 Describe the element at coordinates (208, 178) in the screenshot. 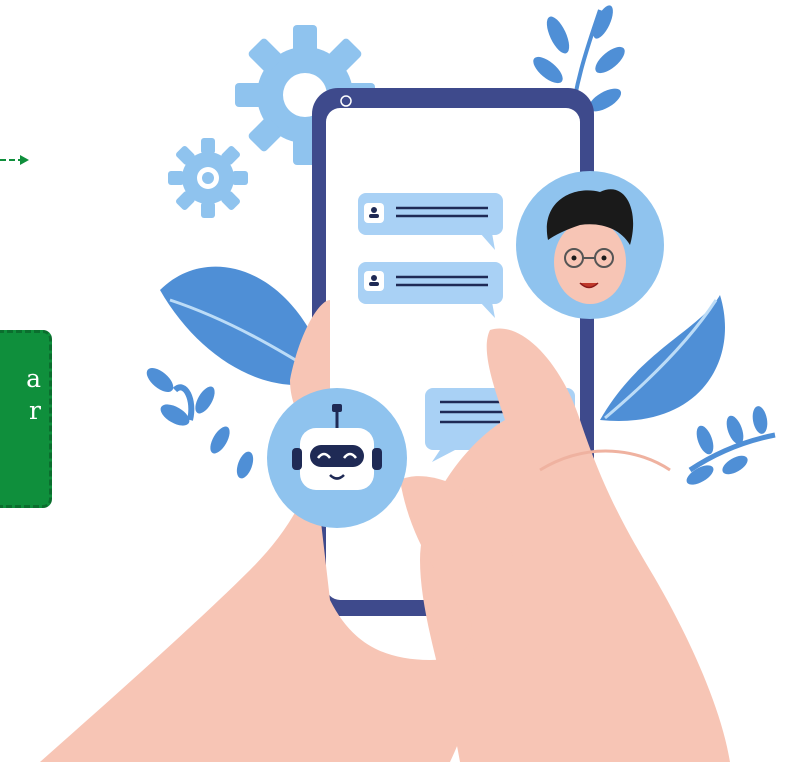

I see `gear-small-icon` at that location.